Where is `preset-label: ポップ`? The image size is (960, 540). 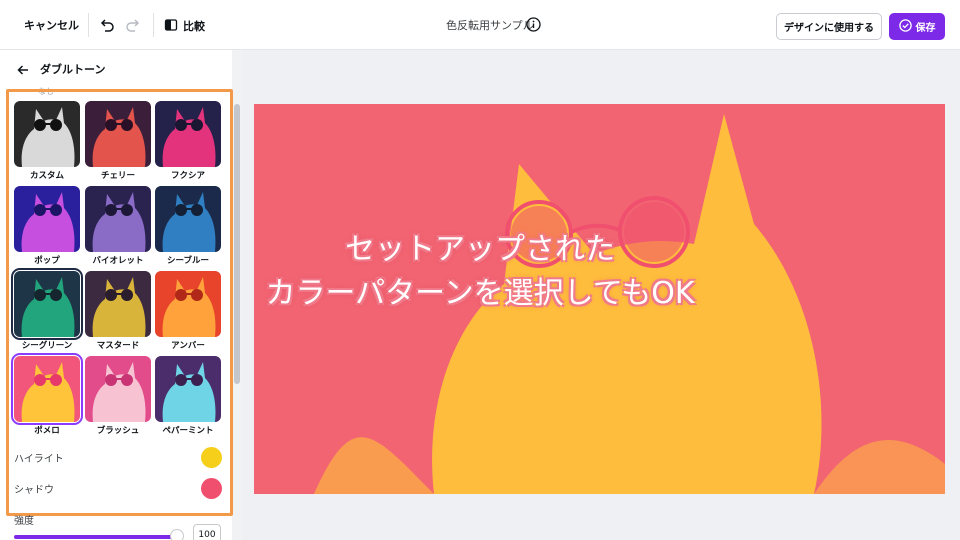
preset-label: ポップ is located at coordinates (47, 261).